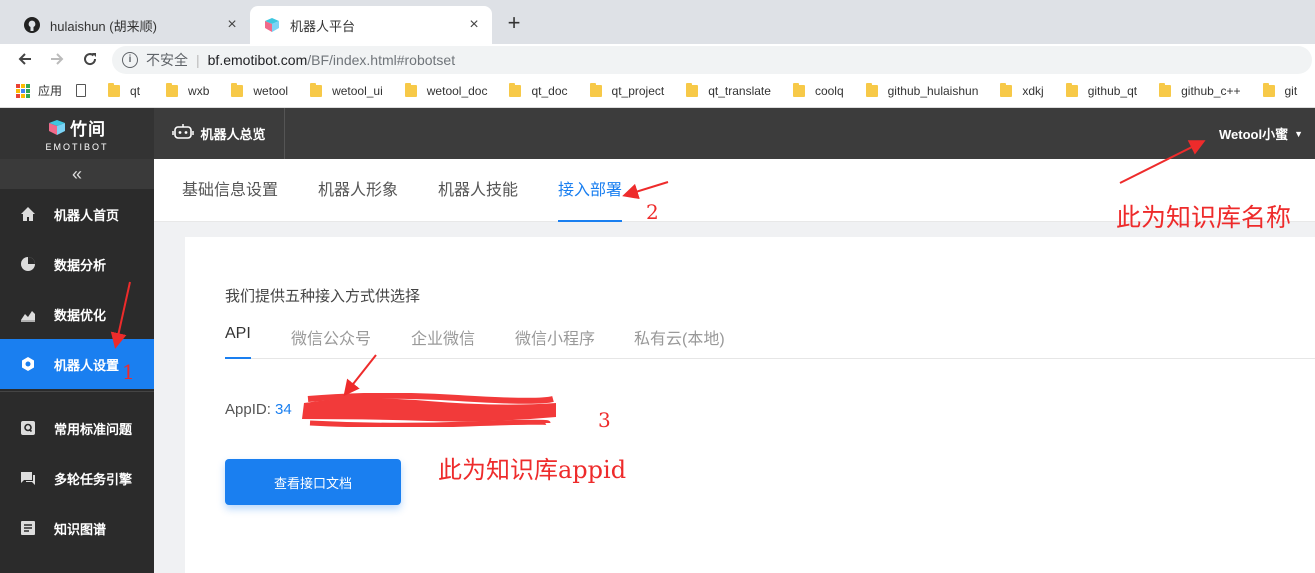  What do you see at coordinates (25, 59) in the screenshot?
I see `back-icon` at bounding box center [25, 59].